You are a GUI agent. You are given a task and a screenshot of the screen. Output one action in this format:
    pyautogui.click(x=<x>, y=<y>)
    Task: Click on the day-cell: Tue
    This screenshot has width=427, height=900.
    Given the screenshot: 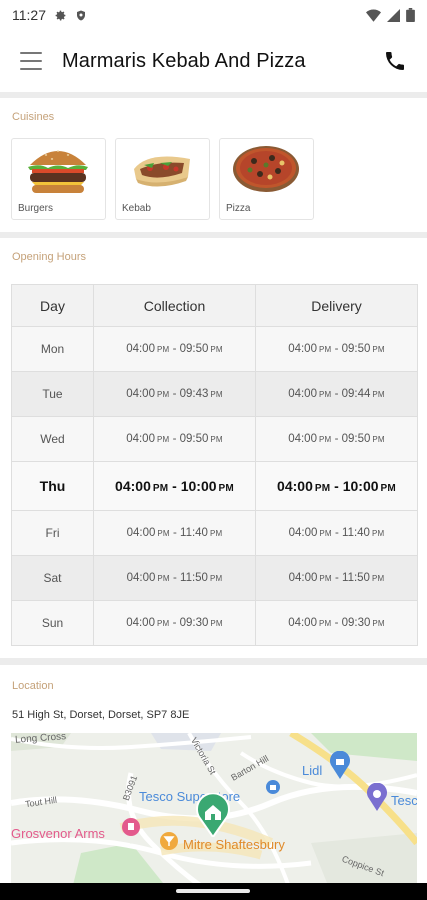 What is the action you would take?
    pyautogui.click(x=52, y=394)
    